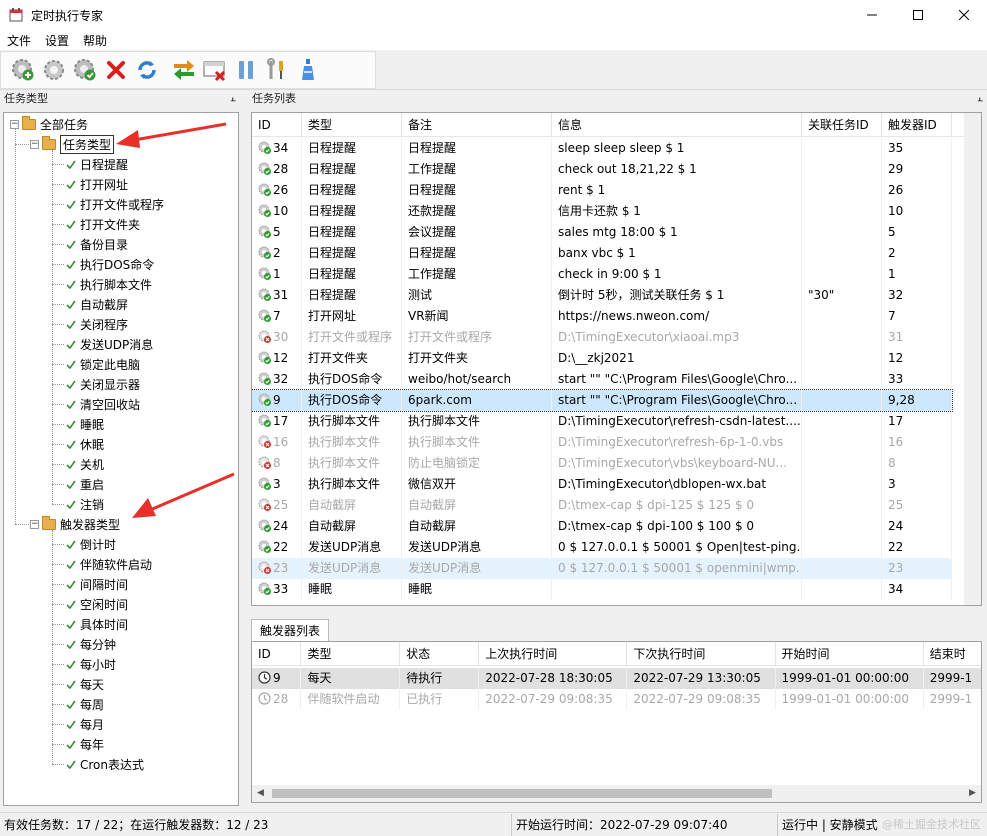  What do you see at coordinates (97, 624) in the screenshot?
I see `tree-item-trigger-type: 具体时间` at bounding box center [97, 624].